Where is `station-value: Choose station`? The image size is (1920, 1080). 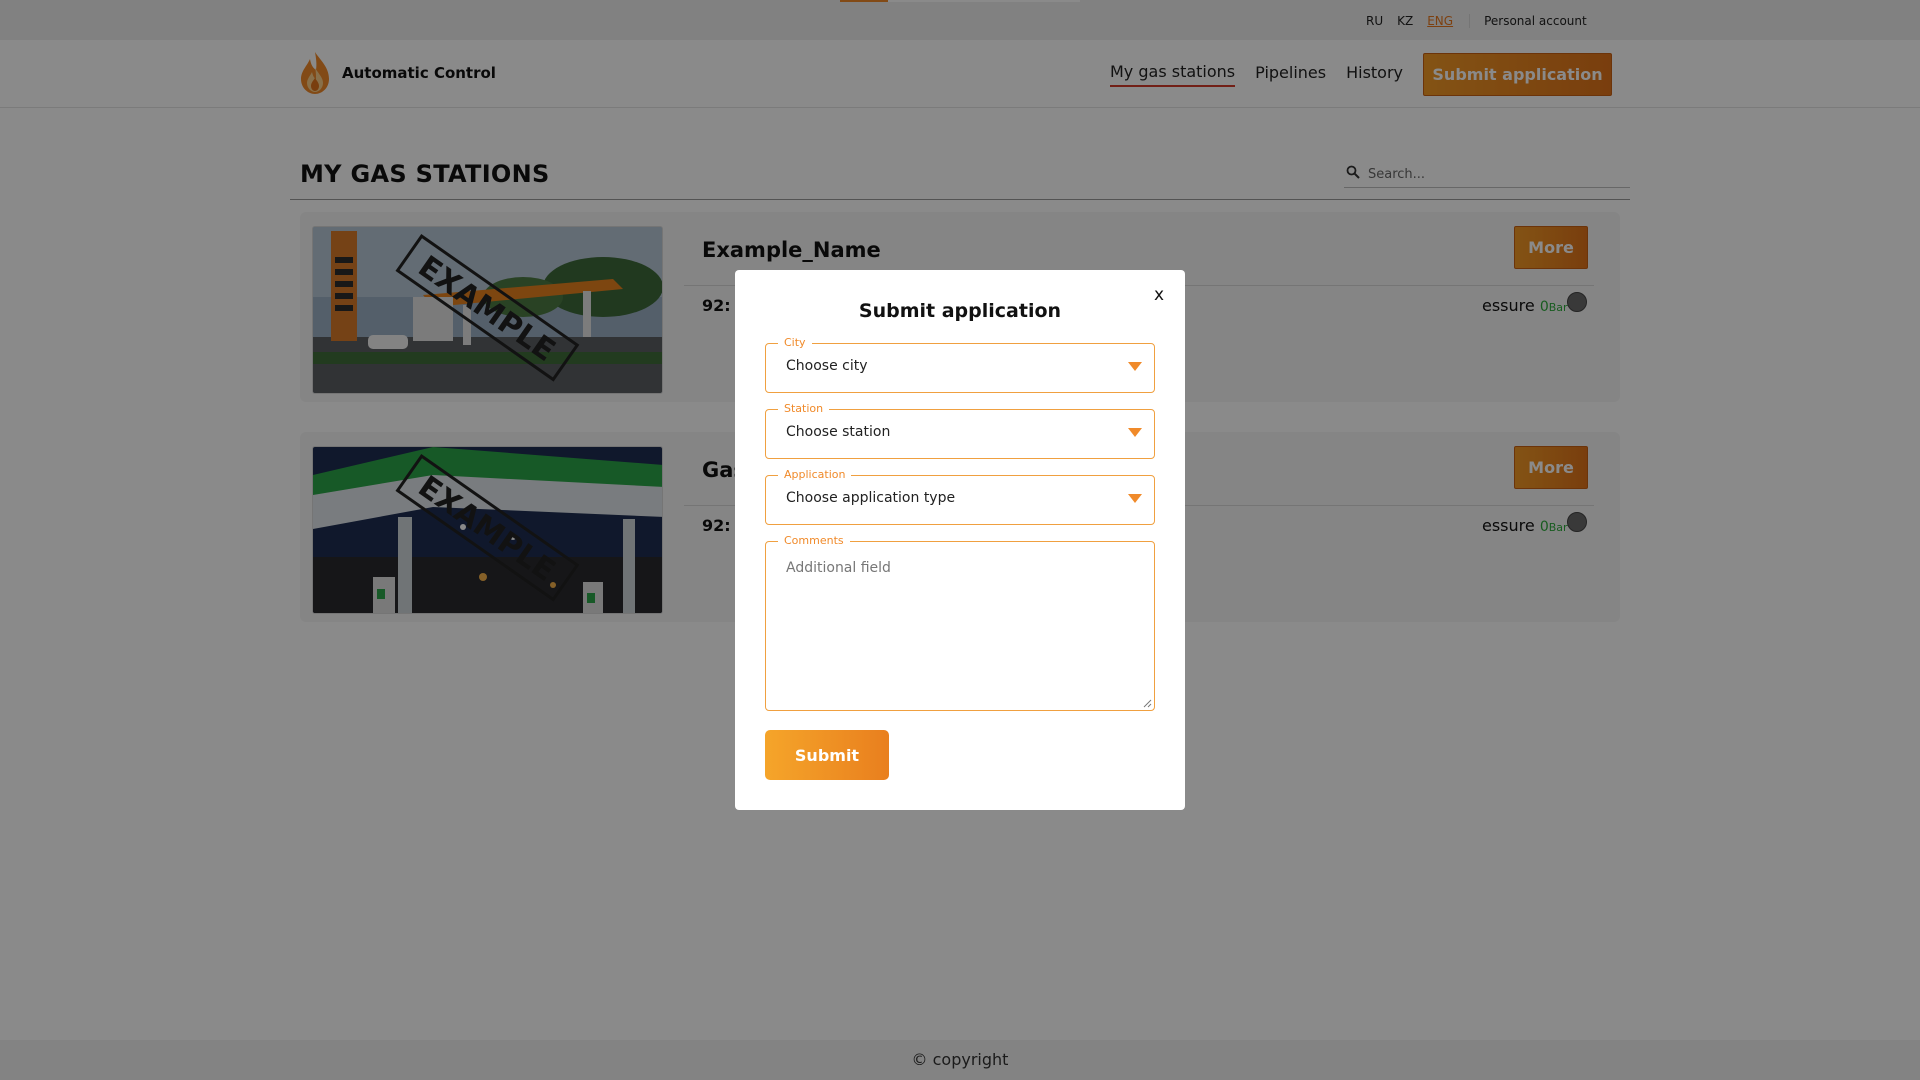 station-value: Choose station is located at coordinates (838, 432).